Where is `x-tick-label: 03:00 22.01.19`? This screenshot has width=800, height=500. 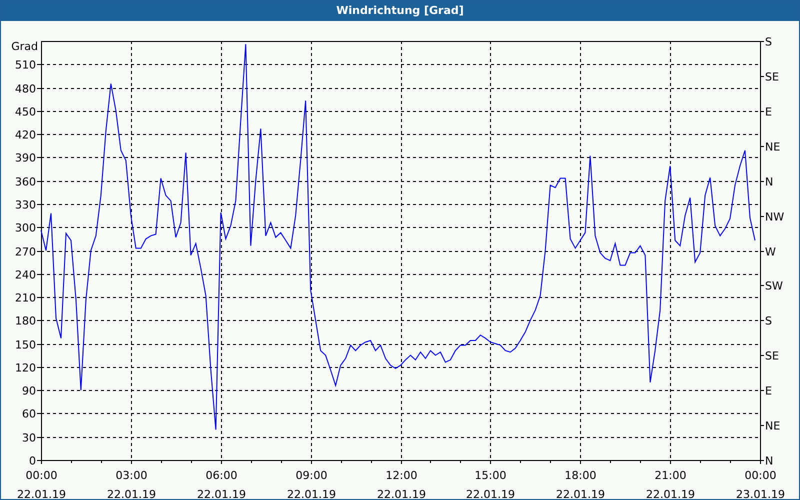 x-tick-label: 03:00 22.01.19 is located at coordinates (131, 484).